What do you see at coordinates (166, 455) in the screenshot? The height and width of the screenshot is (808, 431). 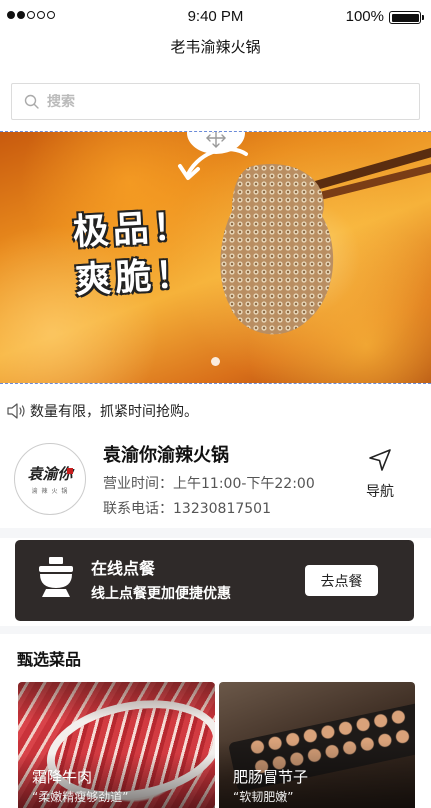 I see `store-name: 袁渝你渝辣火锅` at bounding box center [166, 455].